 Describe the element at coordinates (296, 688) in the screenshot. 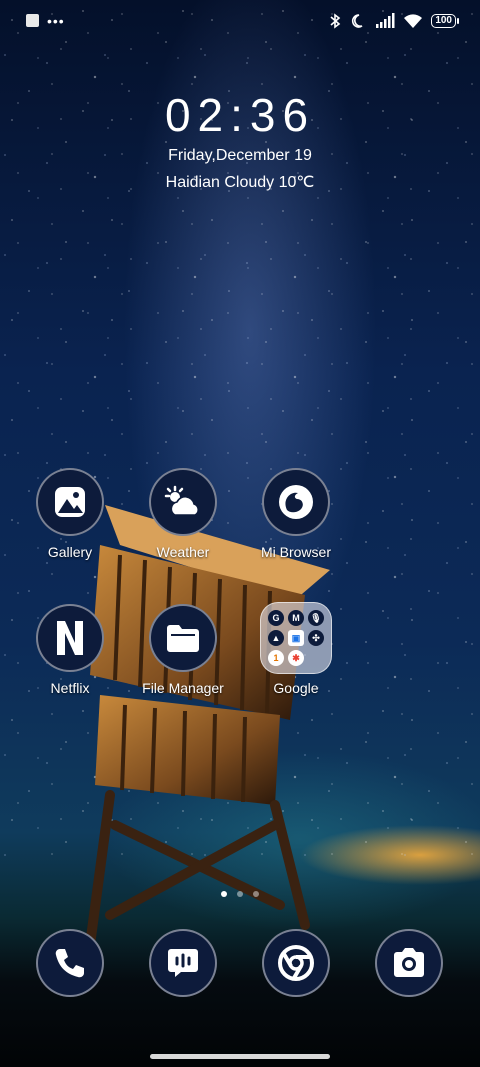

I see `app-label-google: Google` at that location.